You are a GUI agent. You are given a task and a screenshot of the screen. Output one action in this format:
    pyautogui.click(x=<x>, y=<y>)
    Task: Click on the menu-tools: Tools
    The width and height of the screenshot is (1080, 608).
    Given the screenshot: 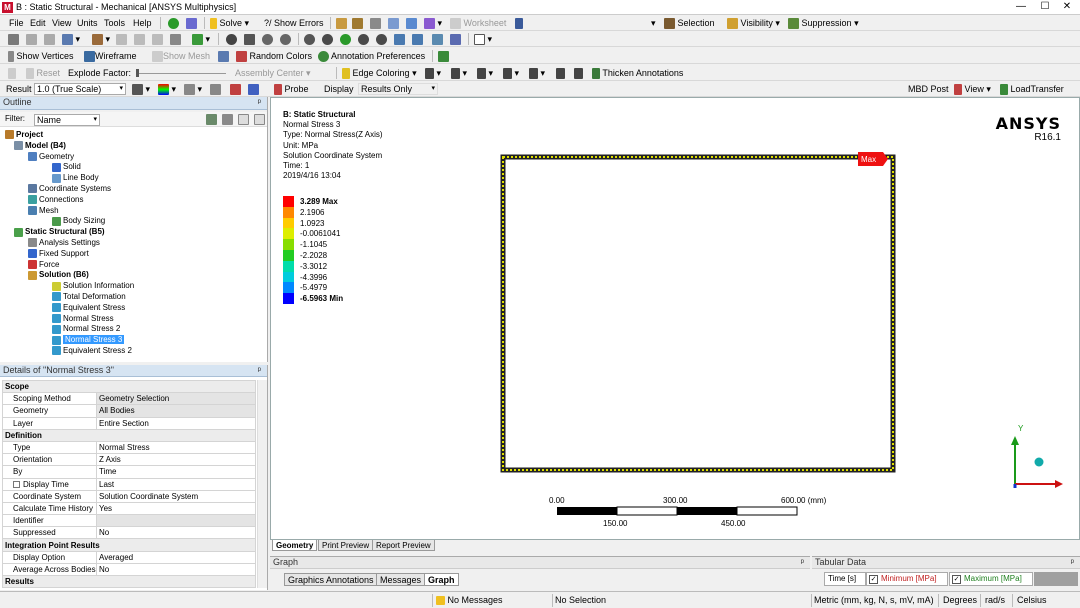 What is the action you would take?
    pyautogui.click(x=114, y=23)
    